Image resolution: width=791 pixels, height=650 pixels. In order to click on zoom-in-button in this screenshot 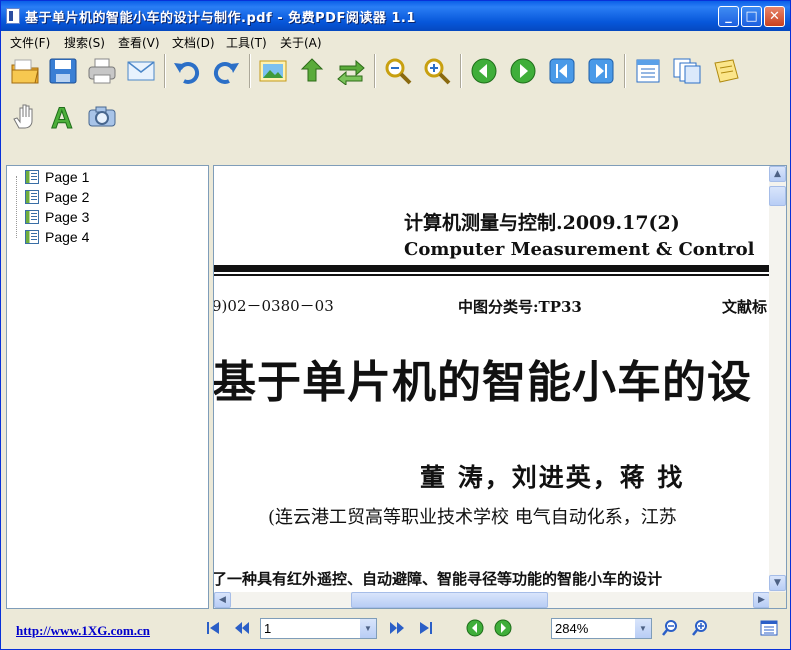, I will do `click(700, 628)`.